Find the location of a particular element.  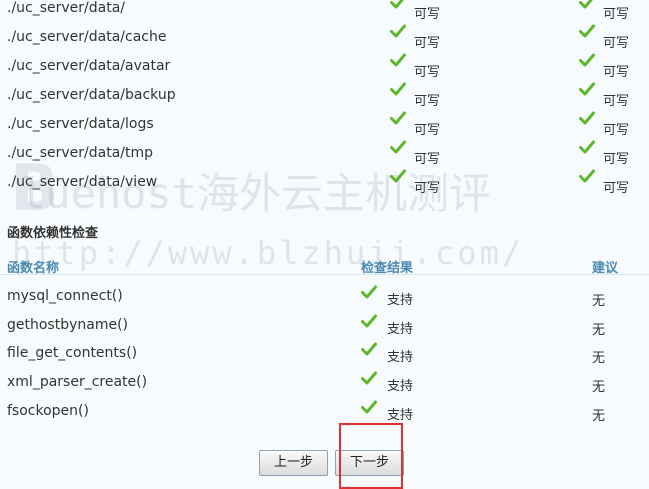

function-name: mysql_connect() is located at coordinates (65, 296).